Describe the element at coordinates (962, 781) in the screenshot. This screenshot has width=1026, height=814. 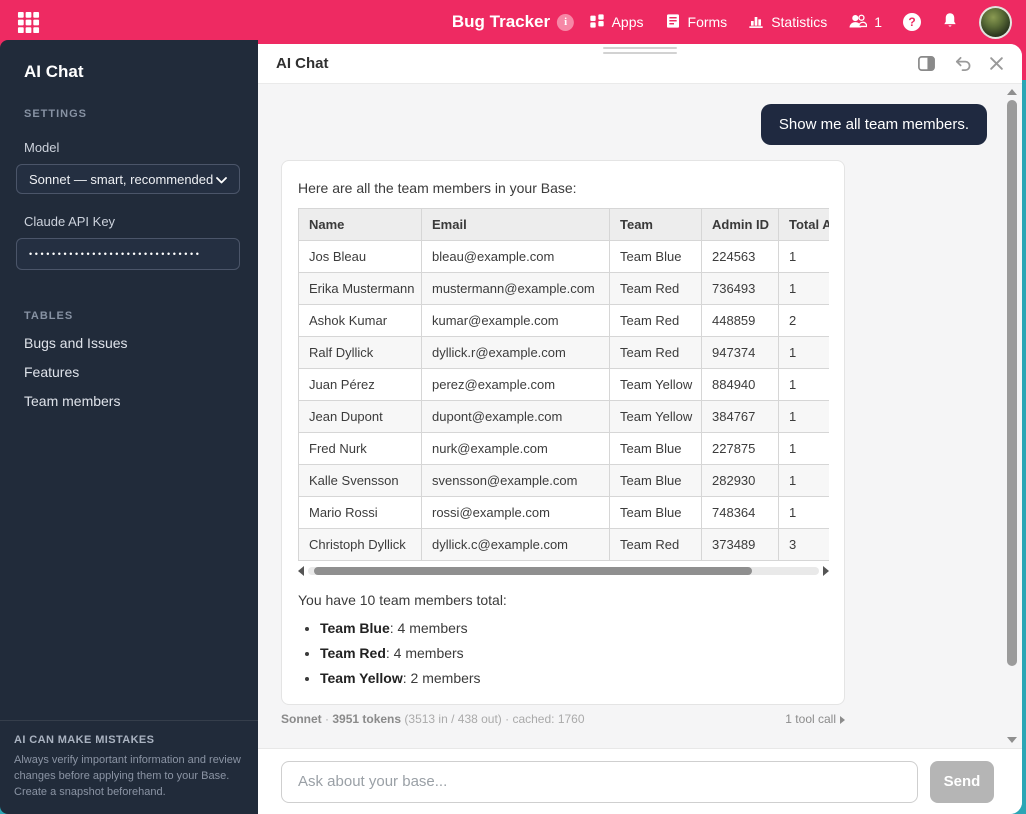
I see `send-button: Send` at that location.